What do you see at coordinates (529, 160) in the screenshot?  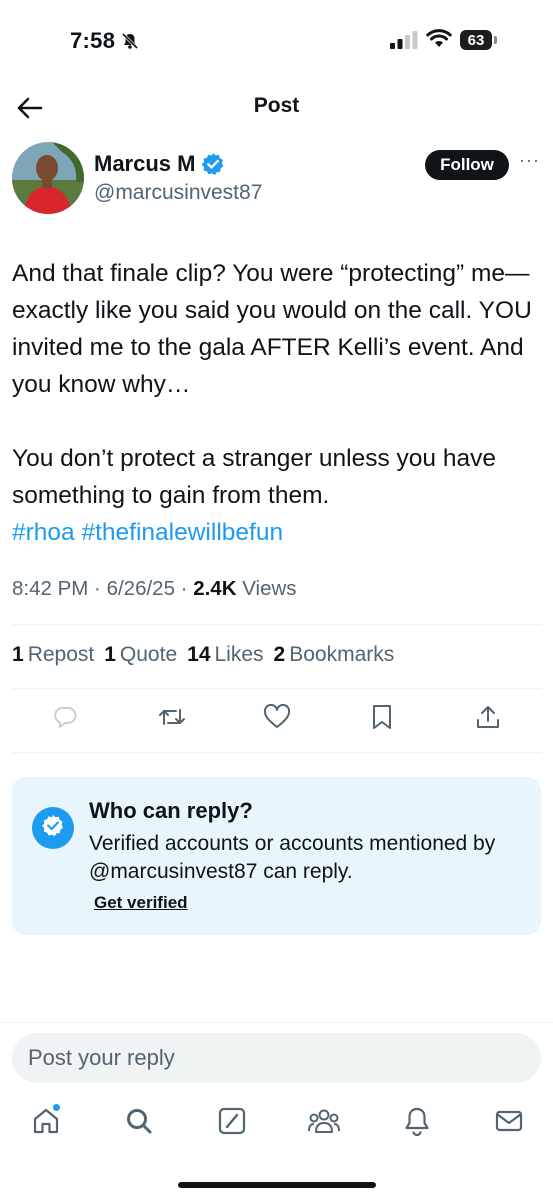 I see `more-options-icon: ···` at bounding box center [529, 160].